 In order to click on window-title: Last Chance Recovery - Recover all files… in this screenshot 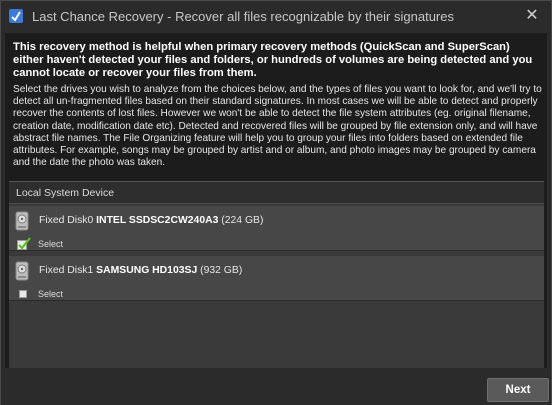, I will do `click(243, 16)`.